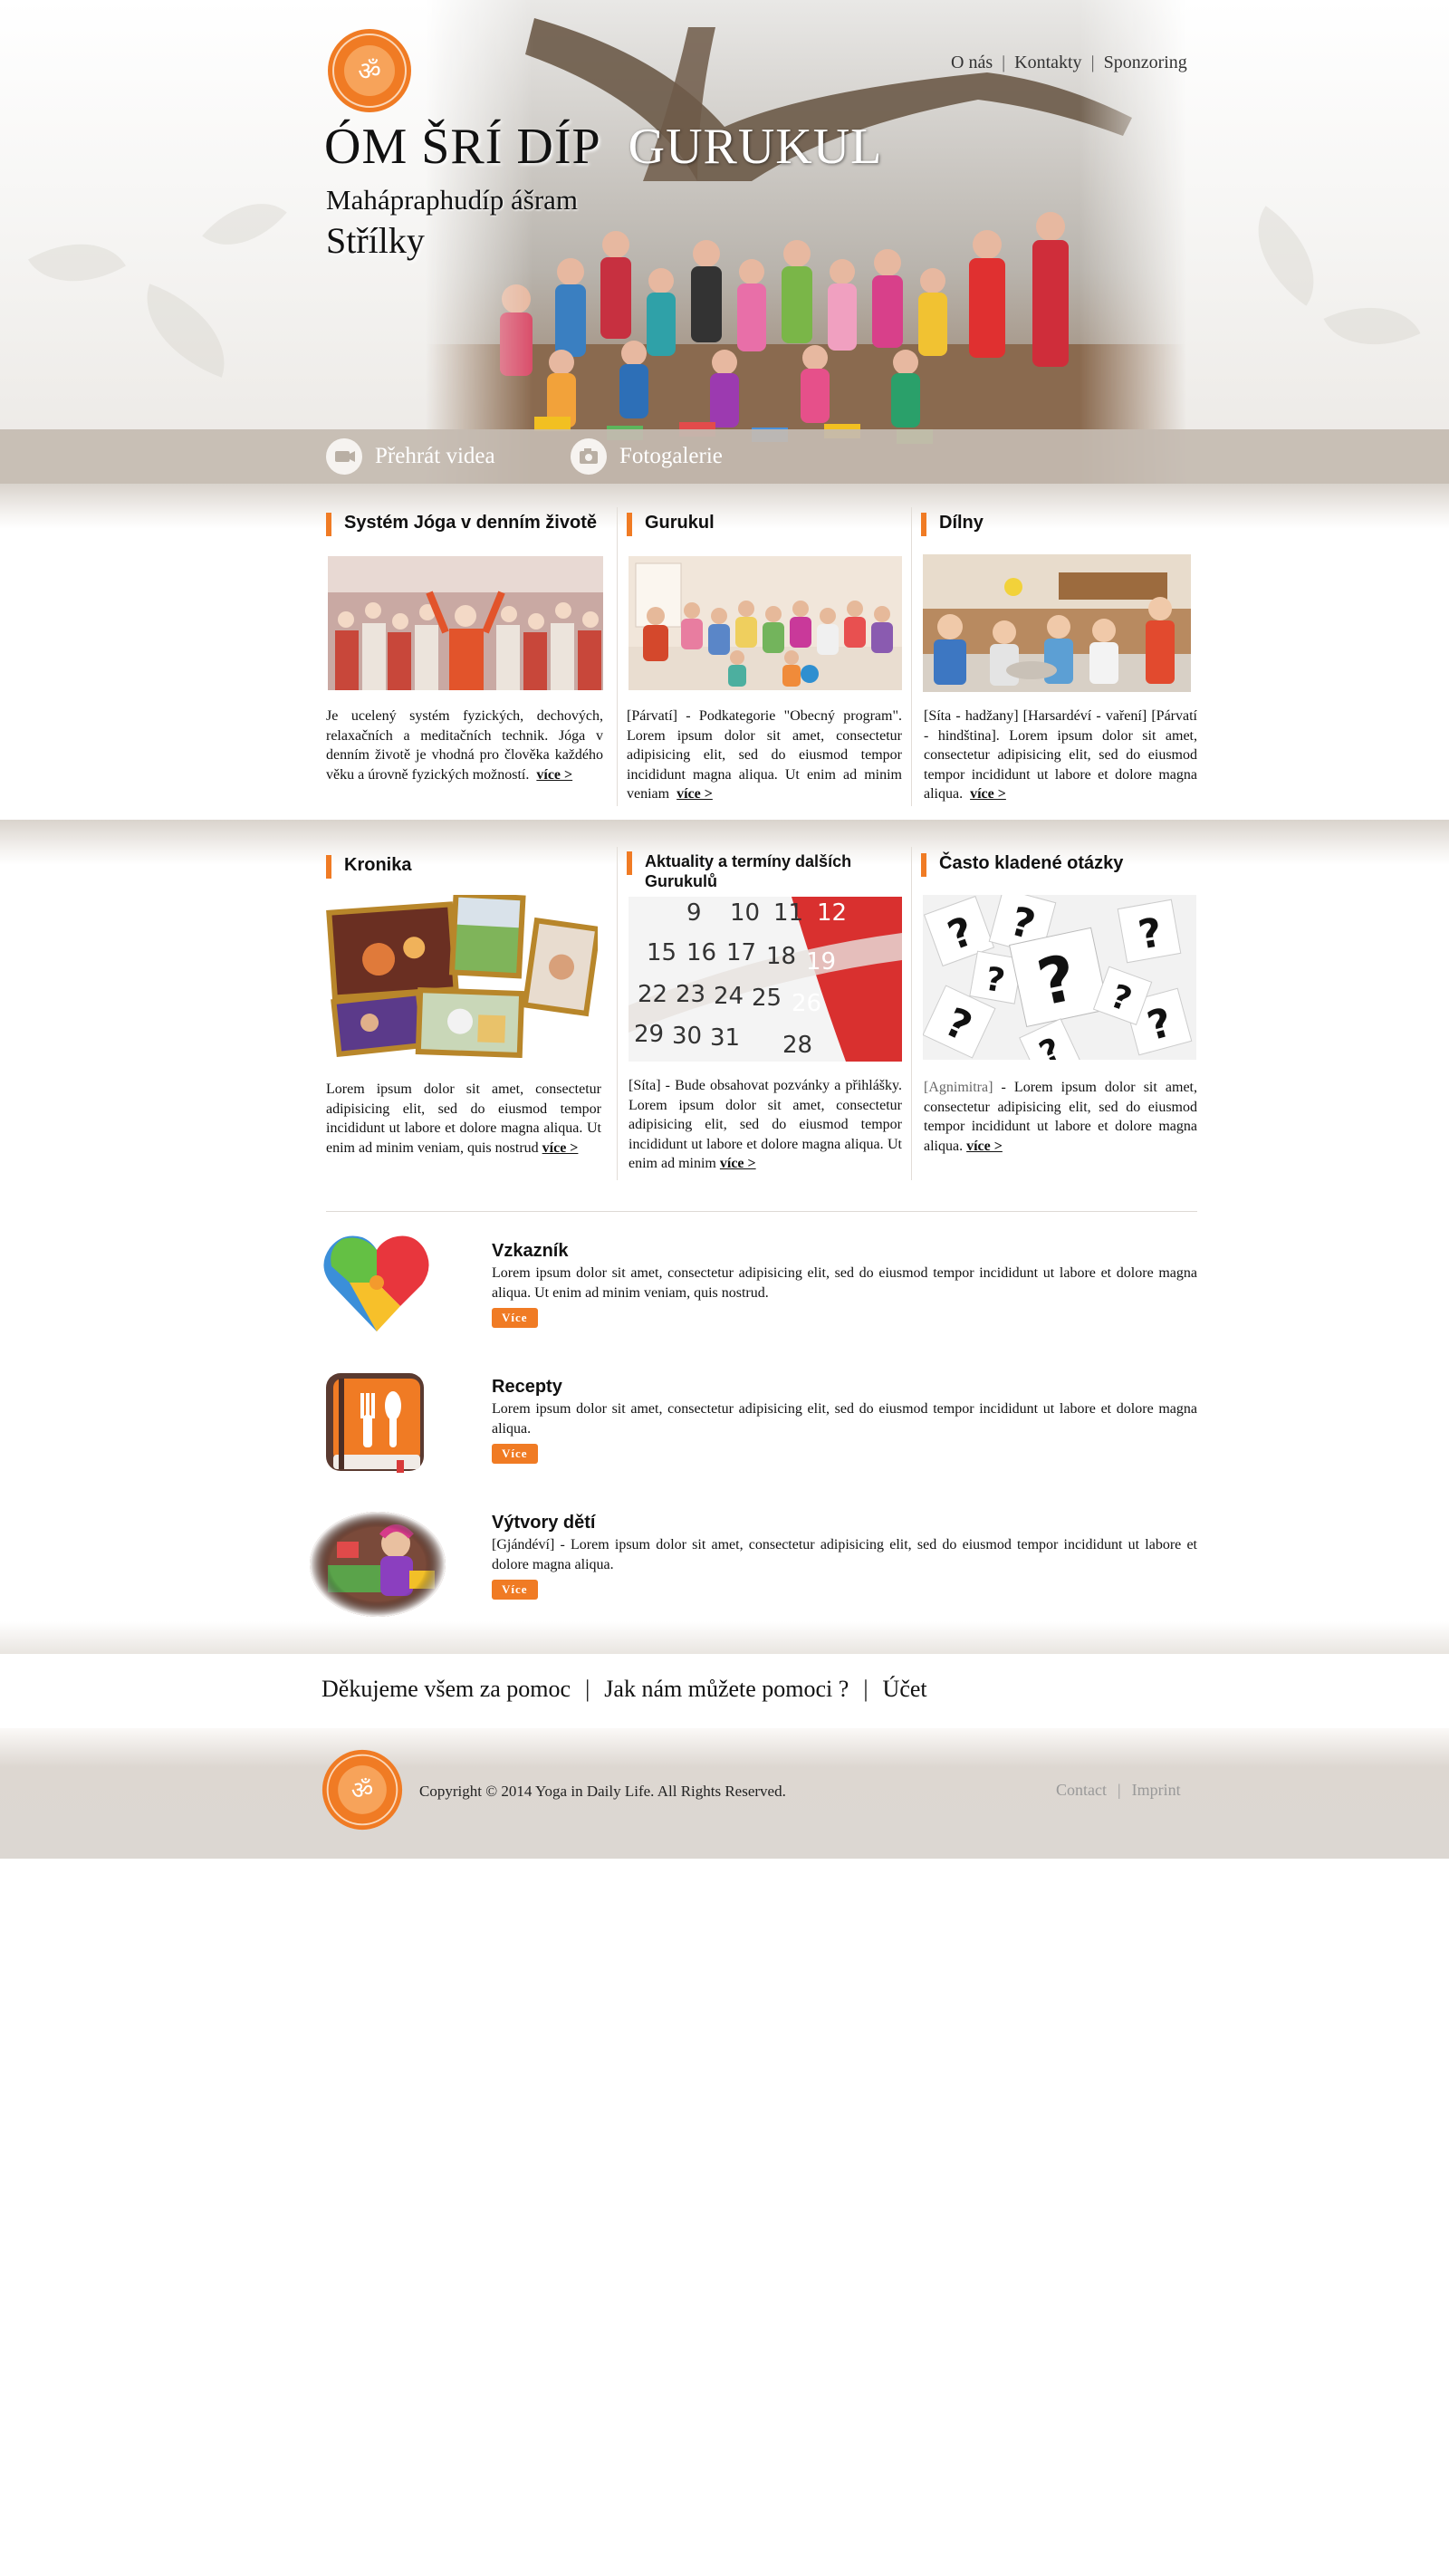 This screenshot has height=2576, width=1449. What do you see at coordinates (755, 147) in the screenshot?
I see `site-title-part2: GURUKUL` at bounding box center [755, 147].